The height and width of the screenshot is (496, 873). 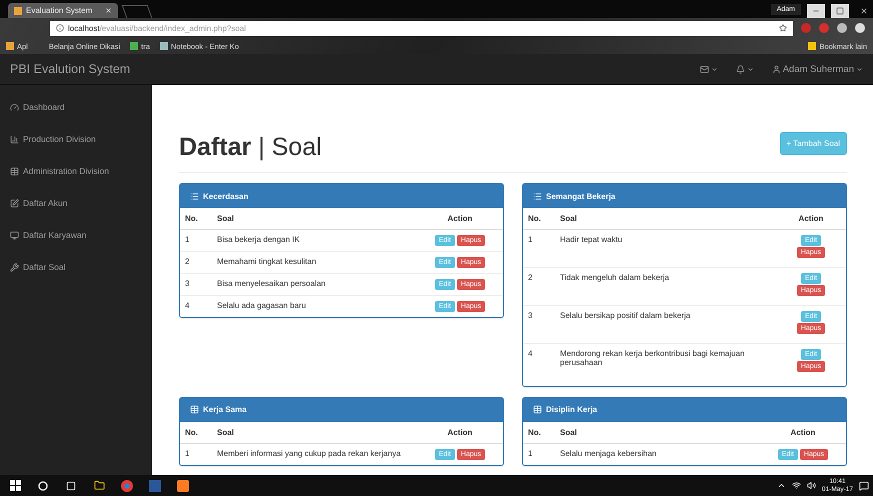 What do you see at coordinates (18, 10) in the screenshot?
I see `page-icon` at bounding box center [18, 10].